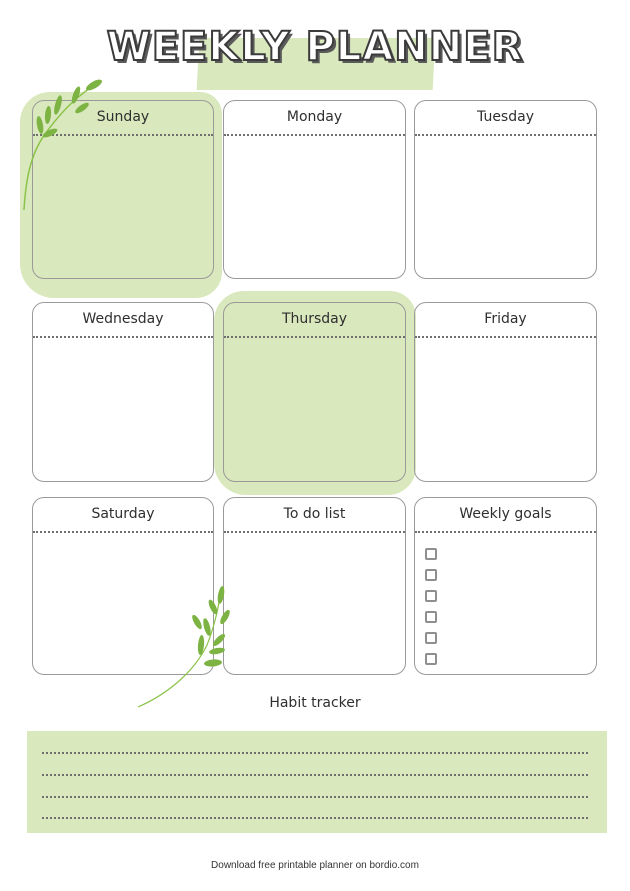 The height and width of the screenshot is (891, 630). I want to click on day-label: Monday, so click(314, 118).